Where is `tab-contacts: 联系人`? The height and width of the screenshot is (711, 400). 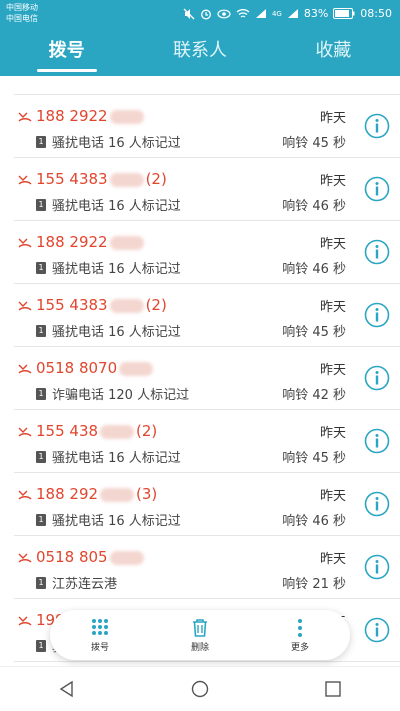
tab-contacts: 联系人 is located at coordinates (199, 53).